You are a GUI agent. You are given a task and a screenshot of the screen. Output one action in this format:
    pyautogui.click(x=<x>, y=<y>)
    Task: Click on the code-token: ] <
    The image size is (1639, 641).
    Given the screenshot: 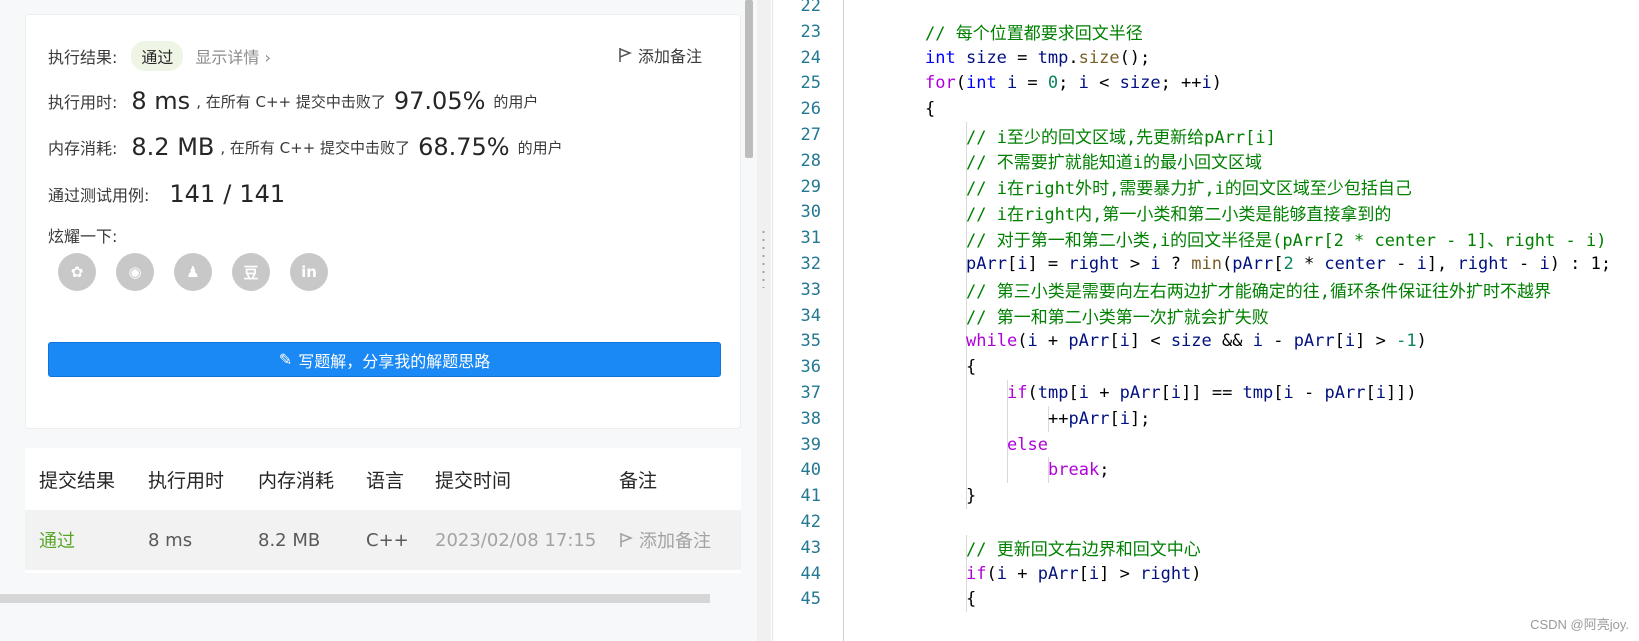 What is the action you would take?
    pyautogui.click(x=1150, y=341)
    